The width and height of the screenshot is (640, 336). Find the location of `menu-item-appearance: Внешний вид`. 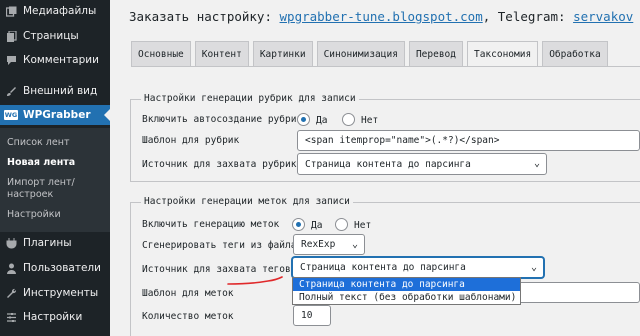

menu-item-appearance: Внешний вид is located at coordinates (55, 91).